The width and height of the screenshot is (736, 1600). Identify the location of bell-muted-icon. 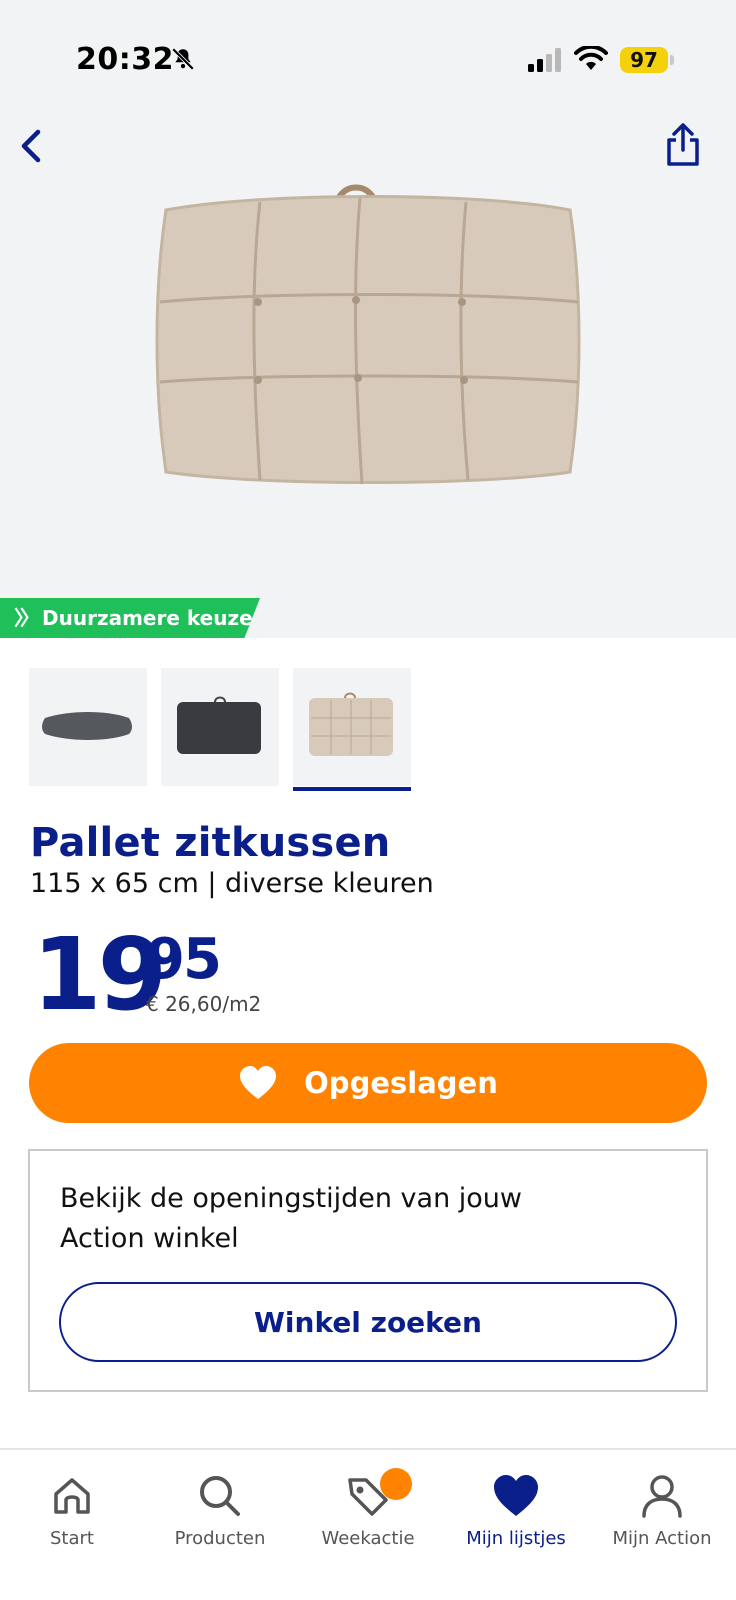
(183, 59).